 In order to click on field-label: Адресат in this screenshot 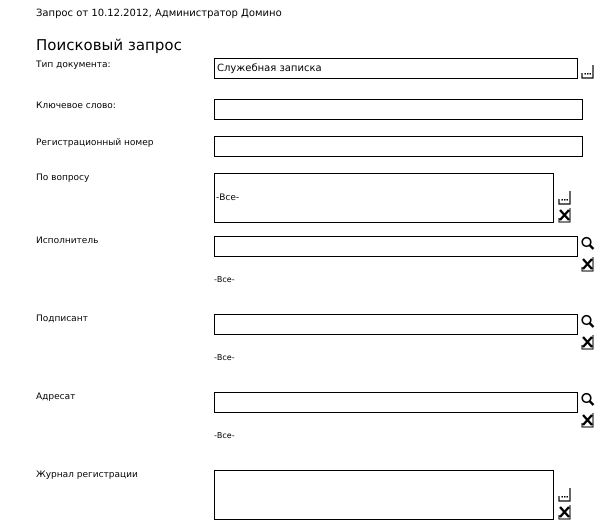, I will do `click(56, 398)`.